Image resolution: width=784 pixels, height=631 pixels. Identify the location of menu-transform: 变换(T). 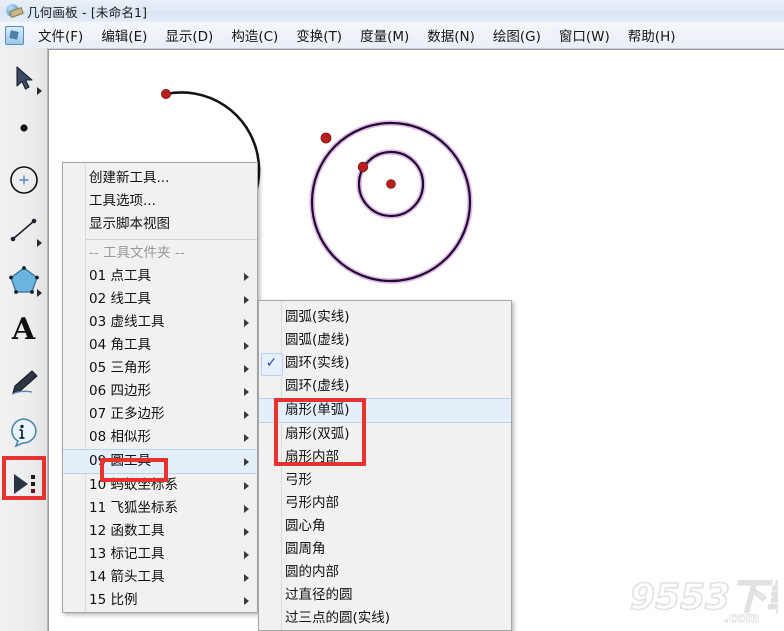
(319, 35).